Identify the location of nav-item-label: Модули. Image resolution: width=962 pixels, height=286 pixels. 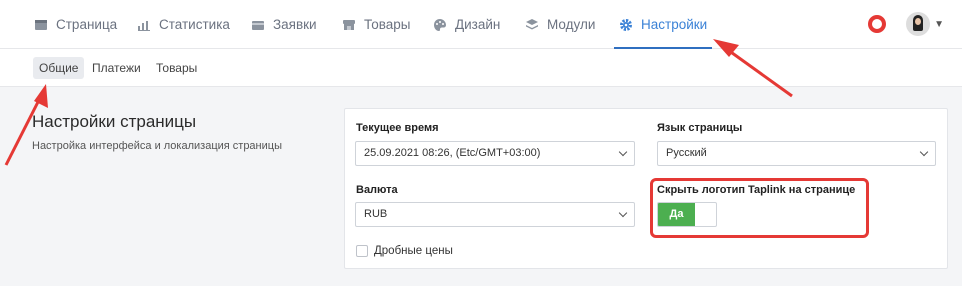
(571, 24).